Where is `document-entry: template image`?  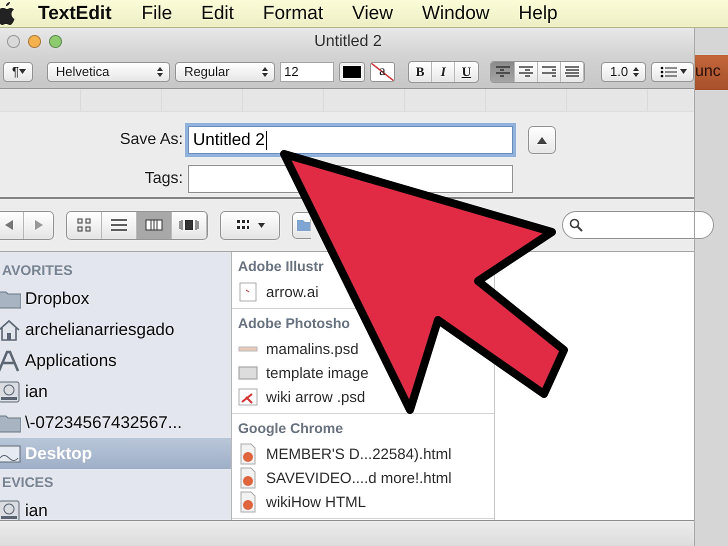 document-entry: template image is located at coordinates (303, 373).